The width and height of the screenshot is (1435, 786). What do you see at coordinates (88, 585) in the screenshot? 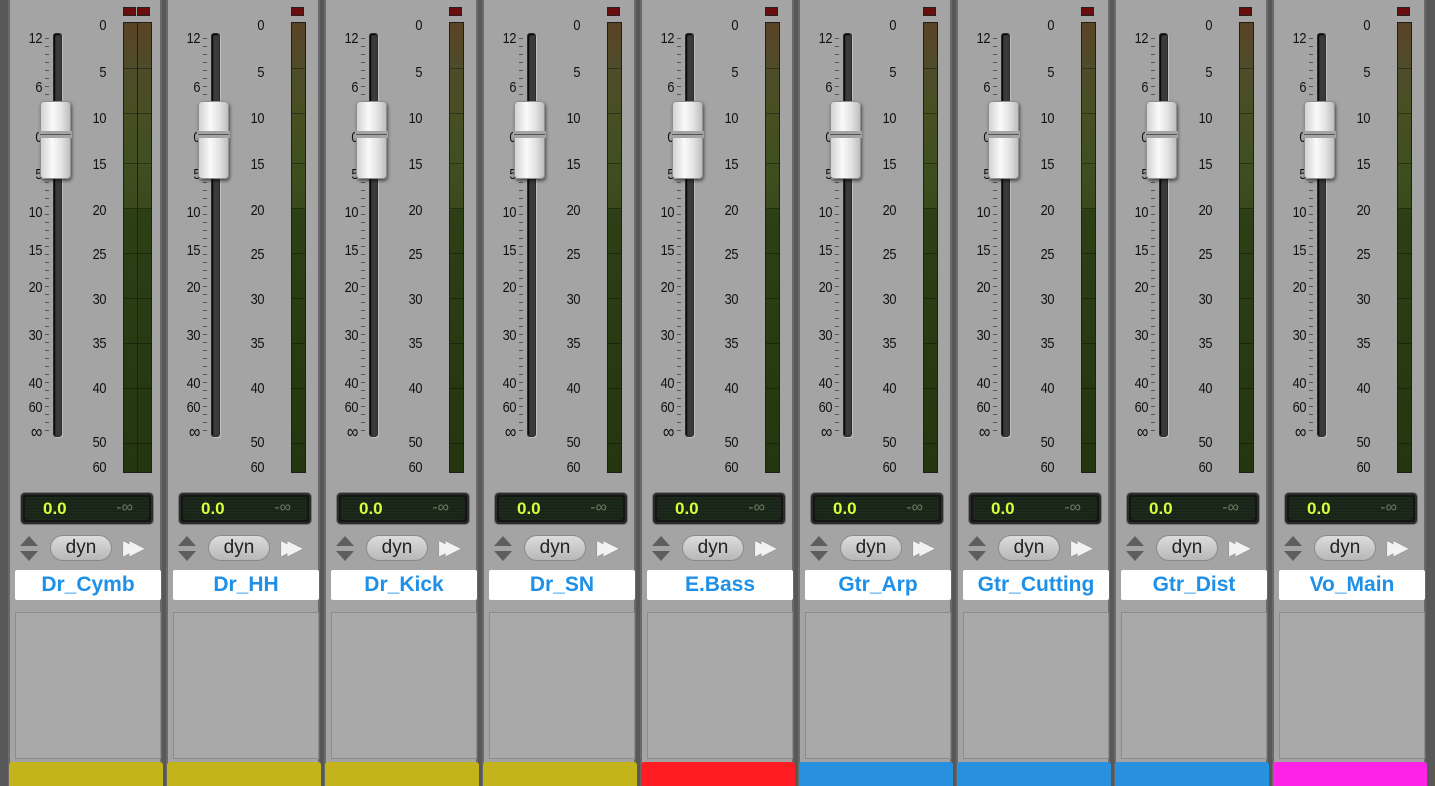
I see `track-name-label: Dr_Cymb` at bounding box center [88, 585].